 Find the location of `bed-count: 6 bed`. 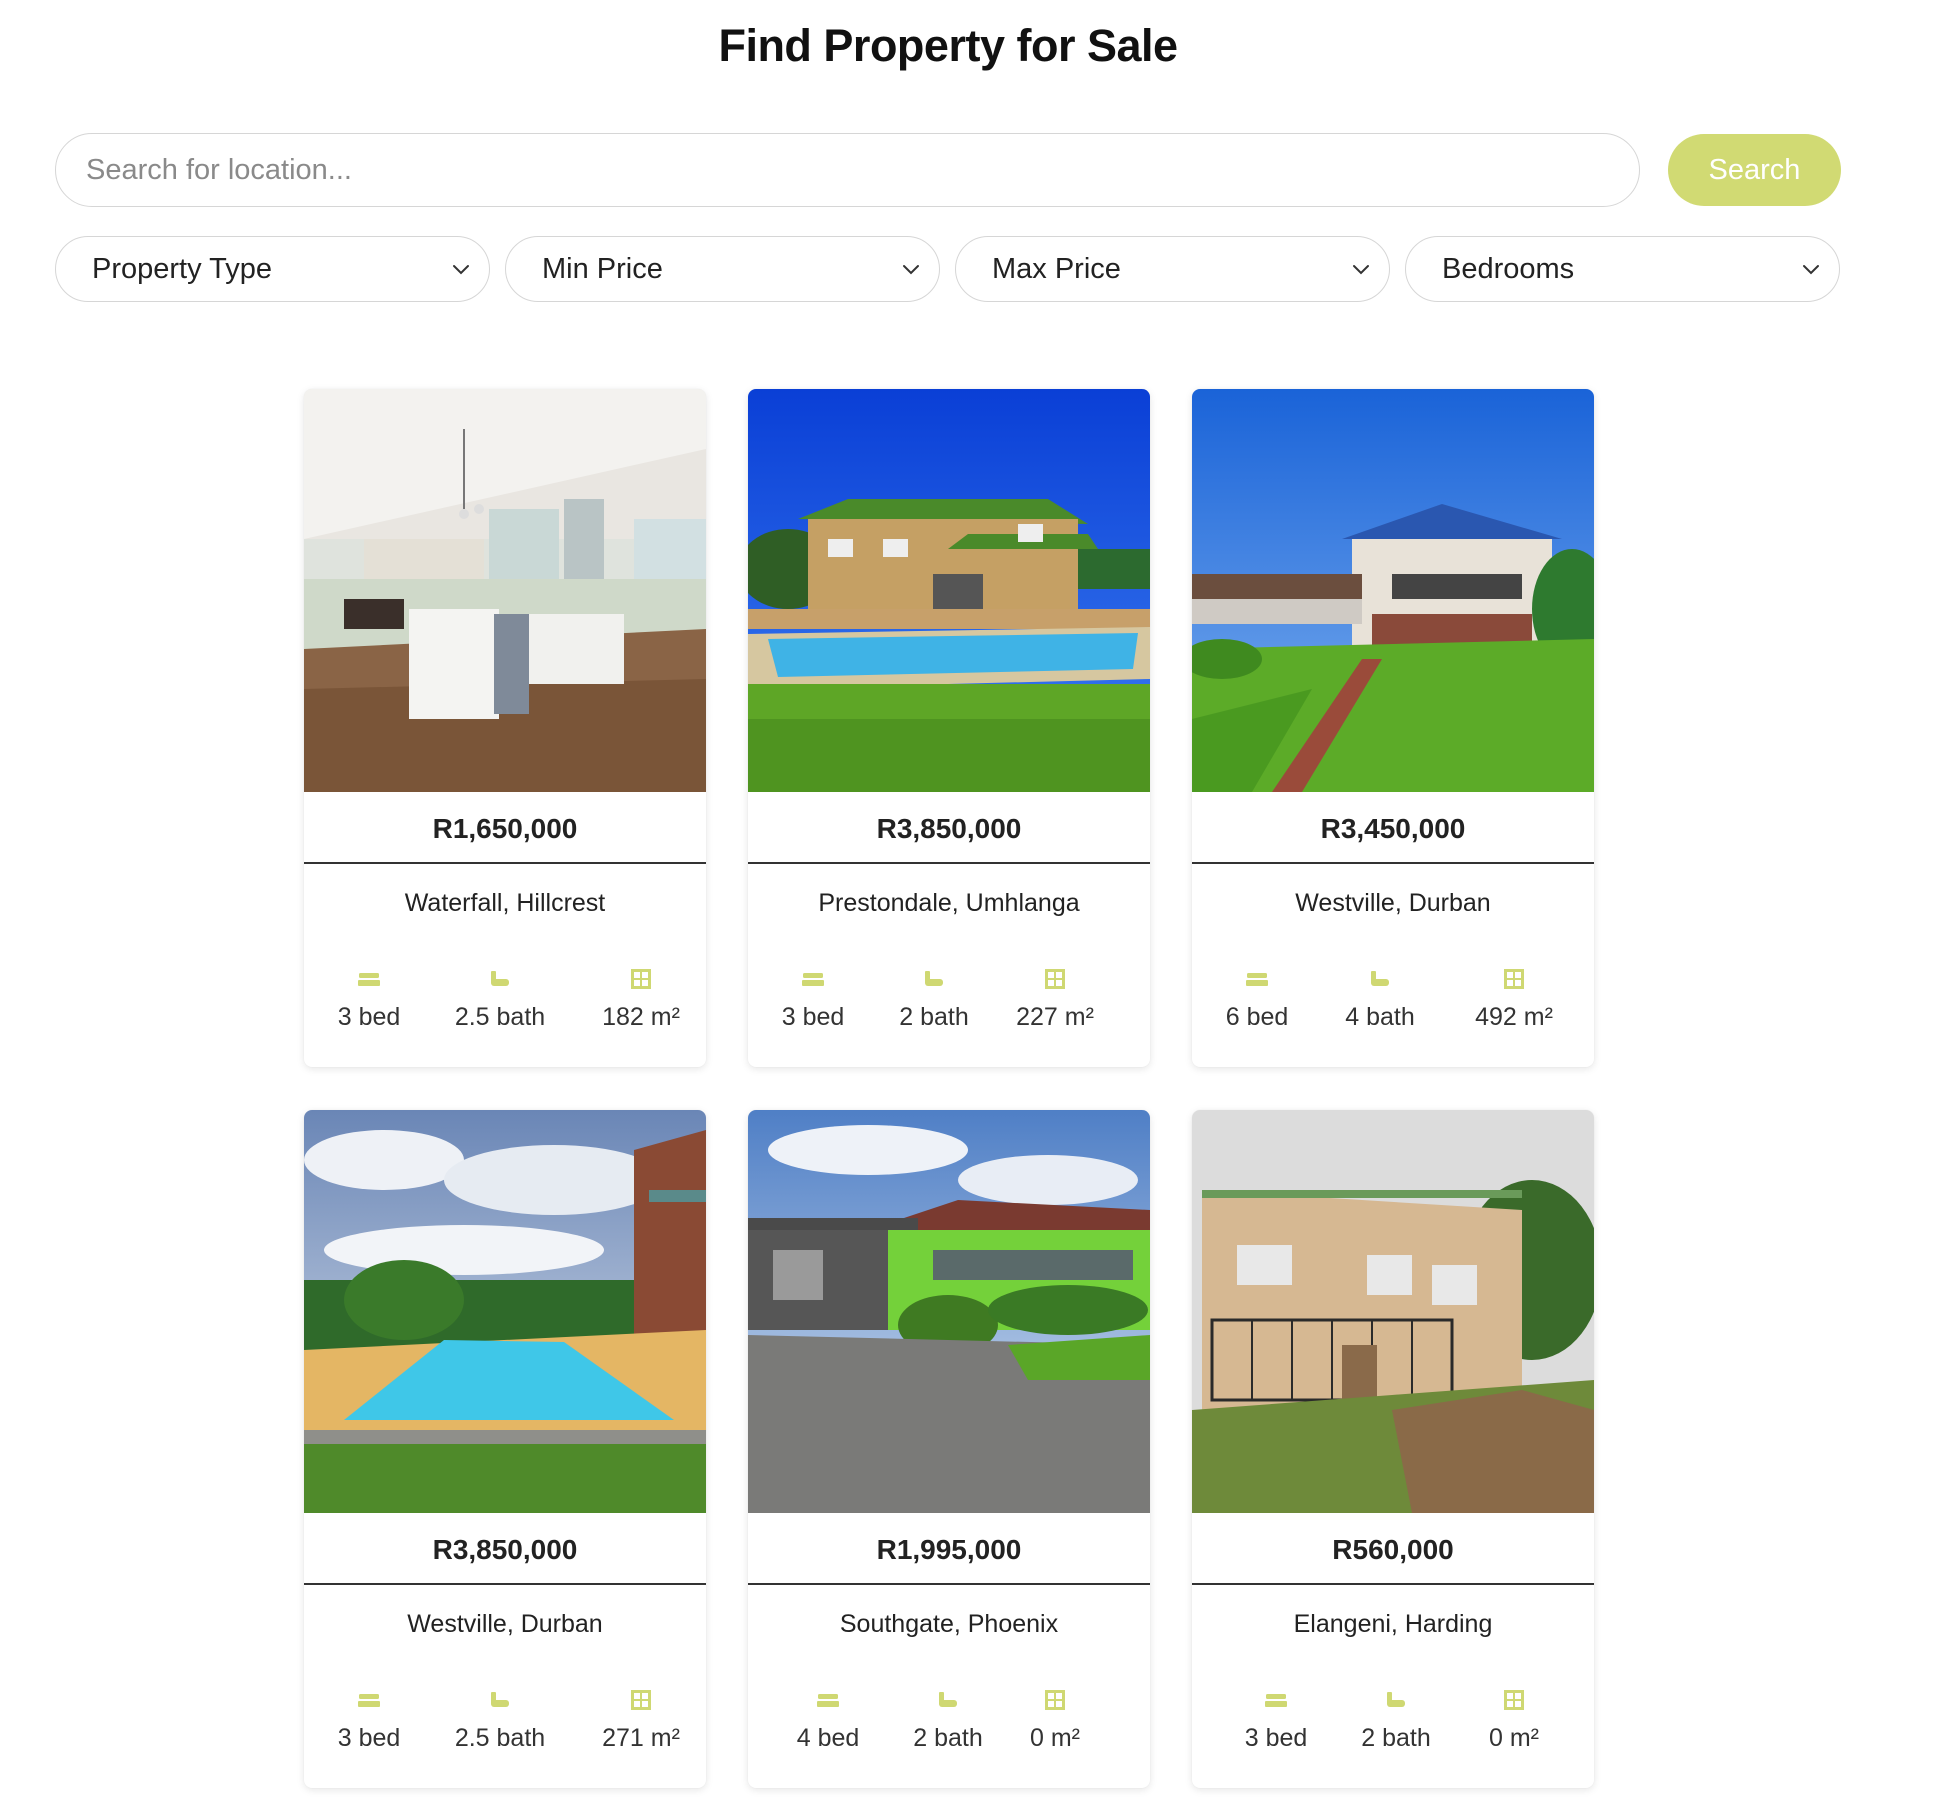

bed-count: 6 bed is located at coordinates (1257, 999).